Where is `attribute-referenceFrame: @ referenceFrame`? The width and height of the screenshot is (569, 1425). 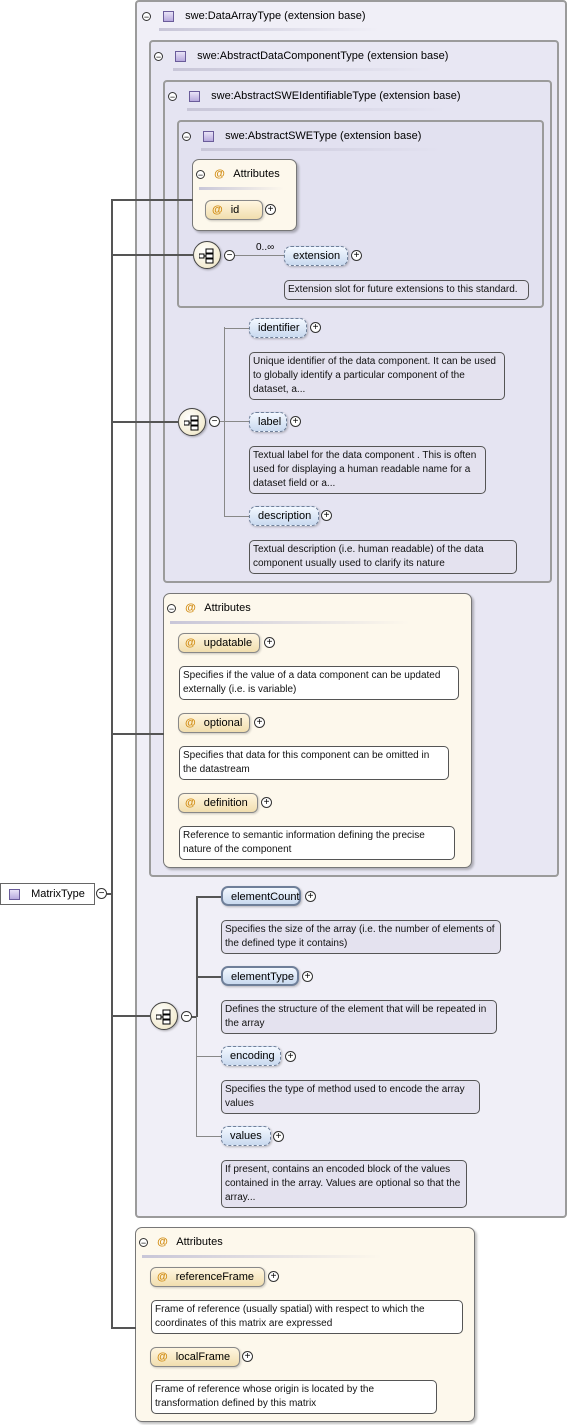
attribute-referenceFrame: @ referenceFrame is located at coordinates (207, 1277).